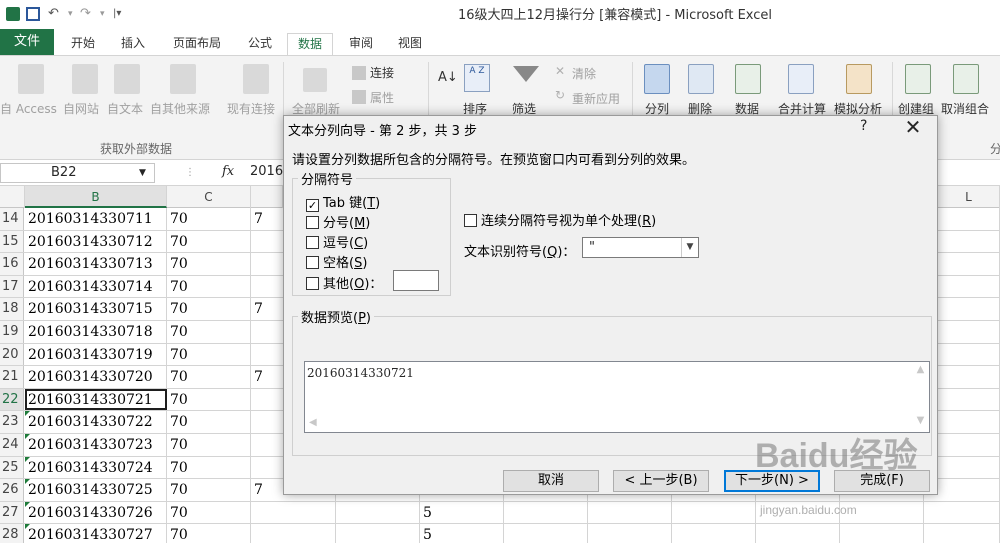 The width and height of the screenshot is (1000, 543). Describe the element at coordinates (190, 172) in the screenshot. I see `formula-bar-options-icon: ⋮` at that location.